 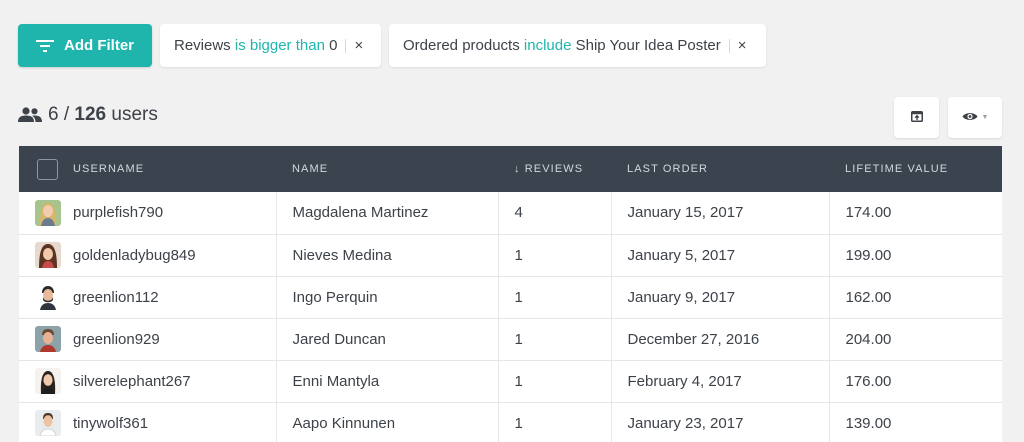 I want to click on username: goldenladybug849, so click(x=134, y=255).